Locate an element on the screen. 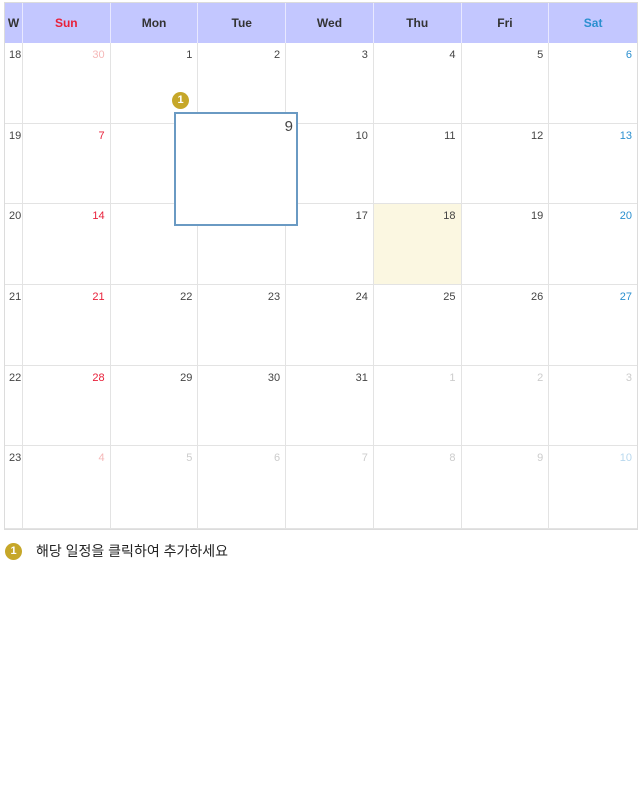 This screenshot has height=800, width=640. day-number: 21 is located at coordinates (98, 297).